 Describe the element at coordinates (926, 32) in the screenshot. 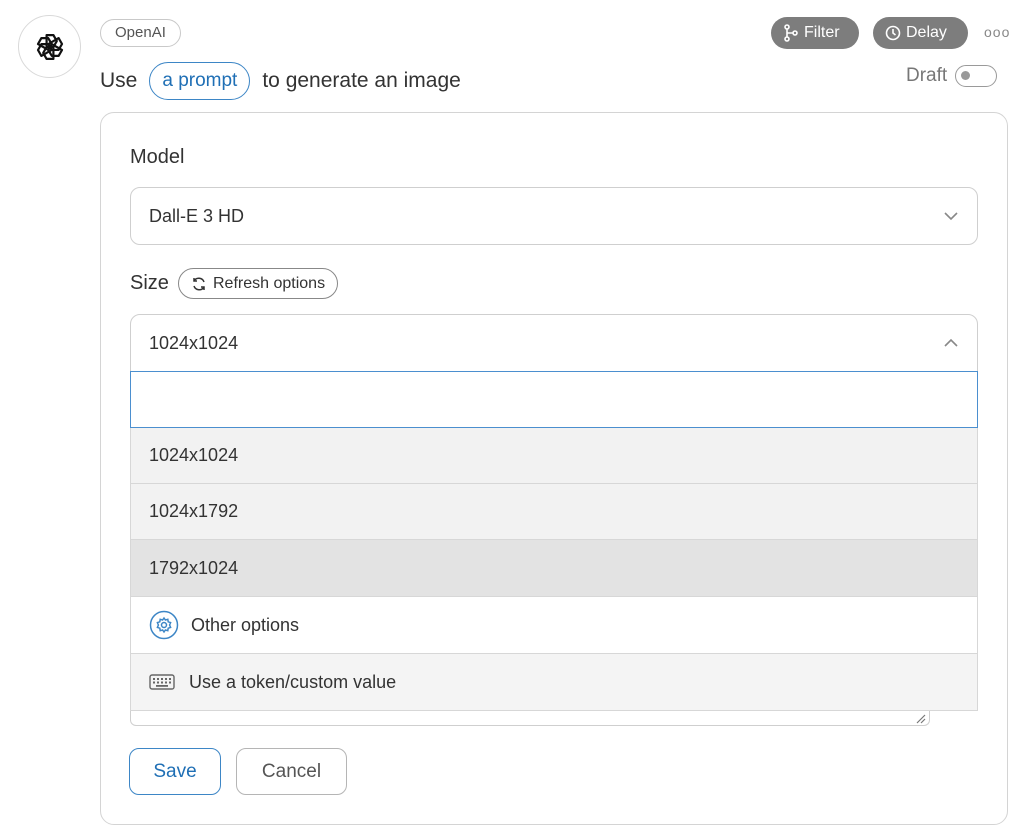

I see `delay-label: Delay` at that location.